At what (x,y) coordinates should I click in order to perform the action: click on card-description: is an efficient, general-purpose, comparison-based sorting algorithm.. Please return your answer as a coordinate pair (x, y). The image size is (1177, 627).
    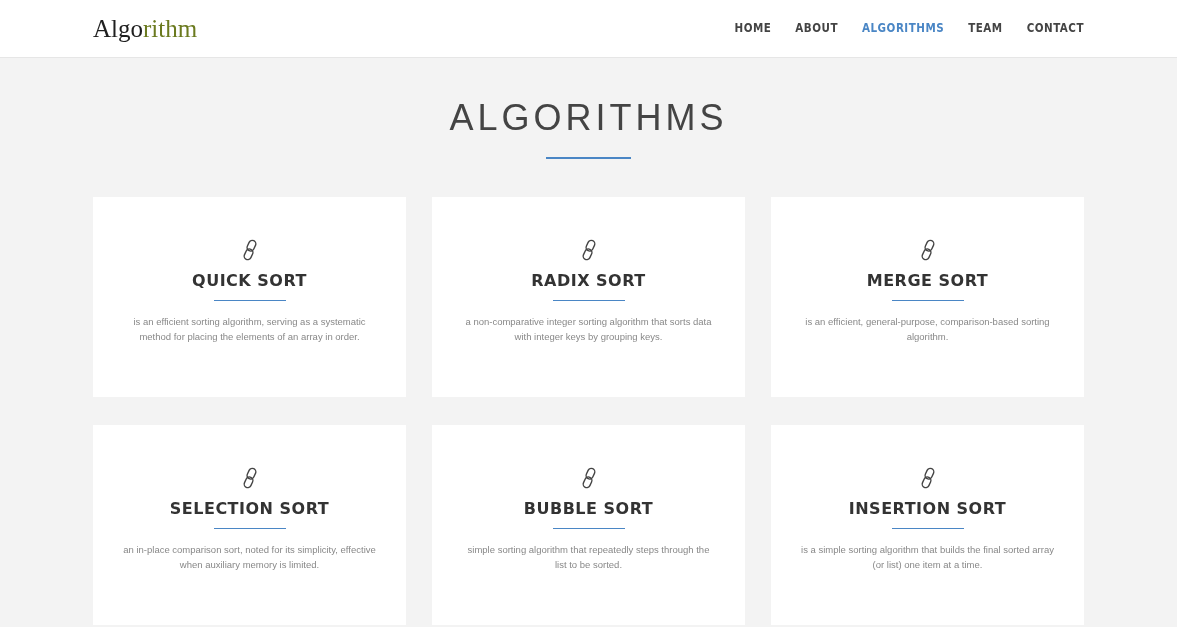
    Looking at the image, I should click on (927, 329).